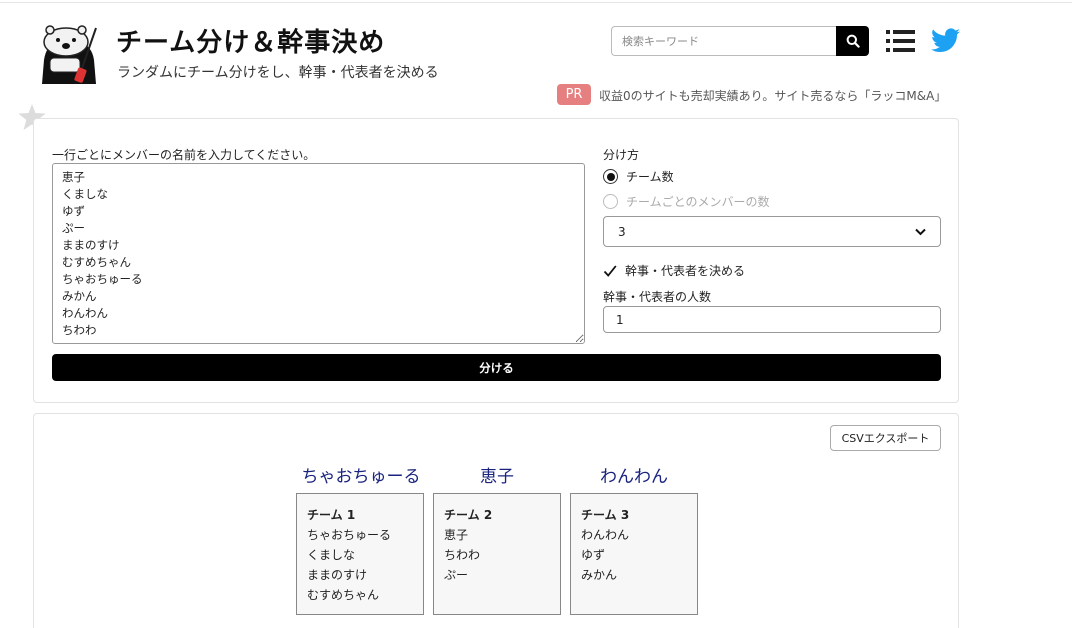  What do you see at coordinates (772, 95) in the screenshot?
I see `pr-link: 収益0のサイトも売却実績あり。サイト売るなら「ラッコM&A」` at bounding box center [772, 95].